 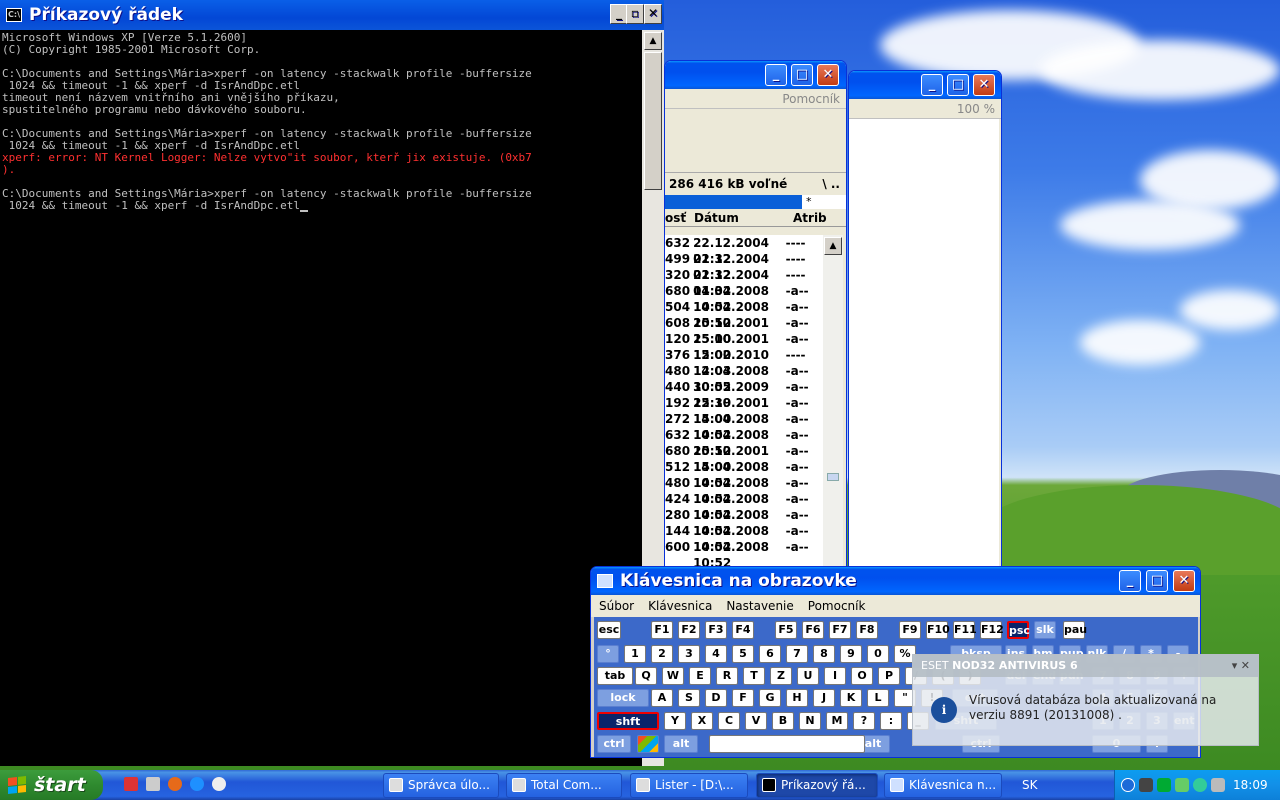 What do you see at coordinates (744, 554) in the screenshot?
I see `table-row: 600 14.04.2008 10:52 -a--` at bounding box center [744, 554].